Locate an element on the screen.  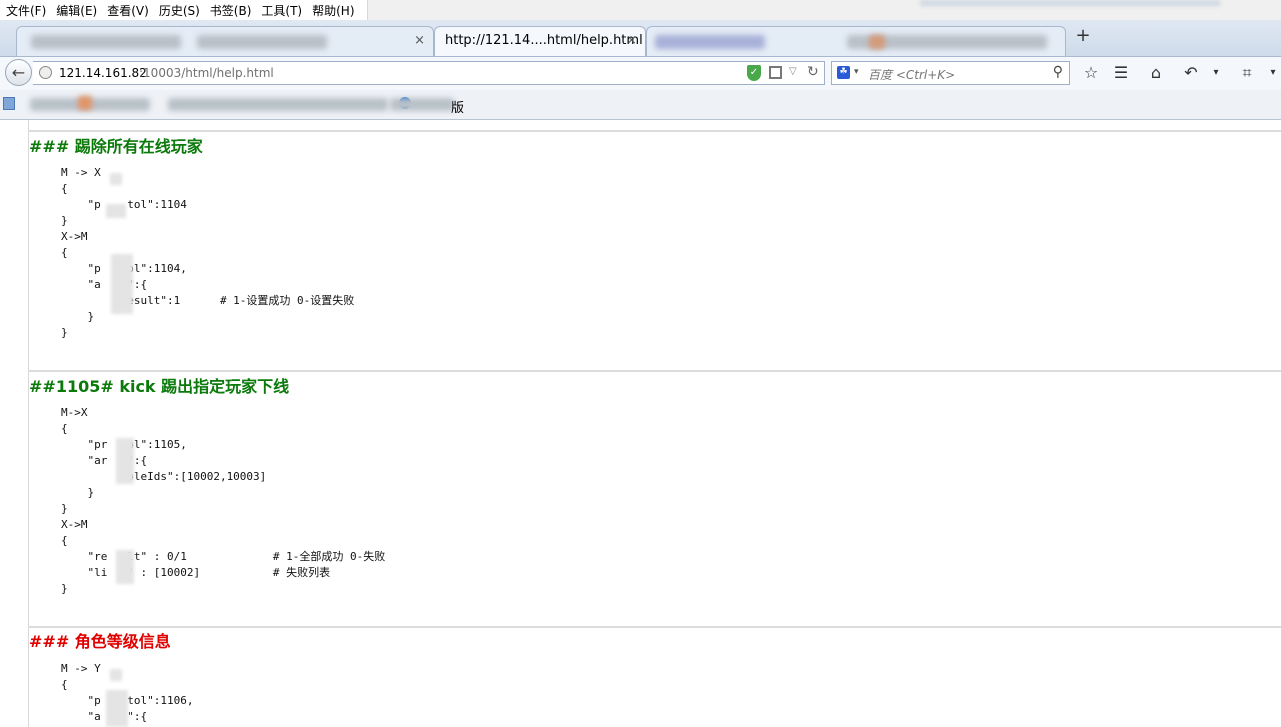
qr-code-icon is located at coordinates (775, 72).